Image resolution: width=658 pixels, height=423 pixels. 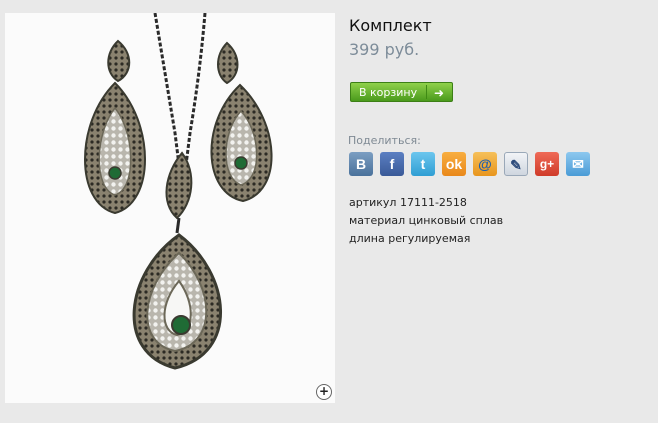 I want to click on share-label: Поделиться:, so click(x=384, y=140).